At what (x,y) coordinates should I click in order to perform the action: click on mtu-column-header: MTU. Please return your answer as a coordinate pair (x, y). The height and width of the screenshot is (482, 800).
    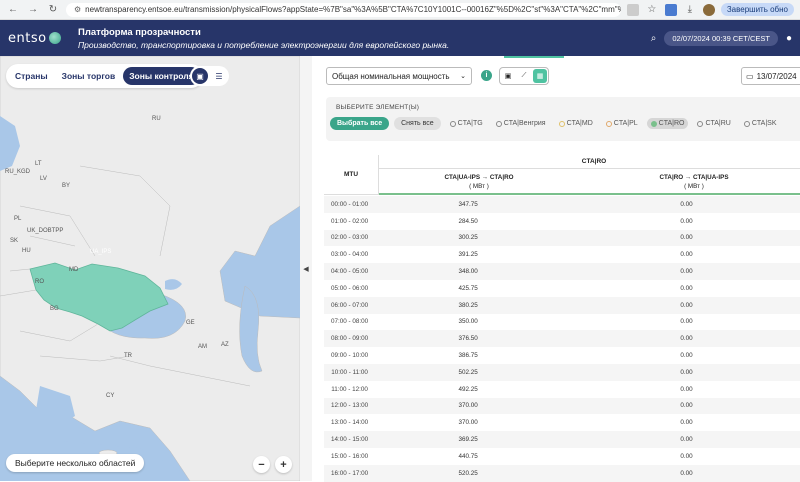
    Looking at the image, I should click on (351, 175).